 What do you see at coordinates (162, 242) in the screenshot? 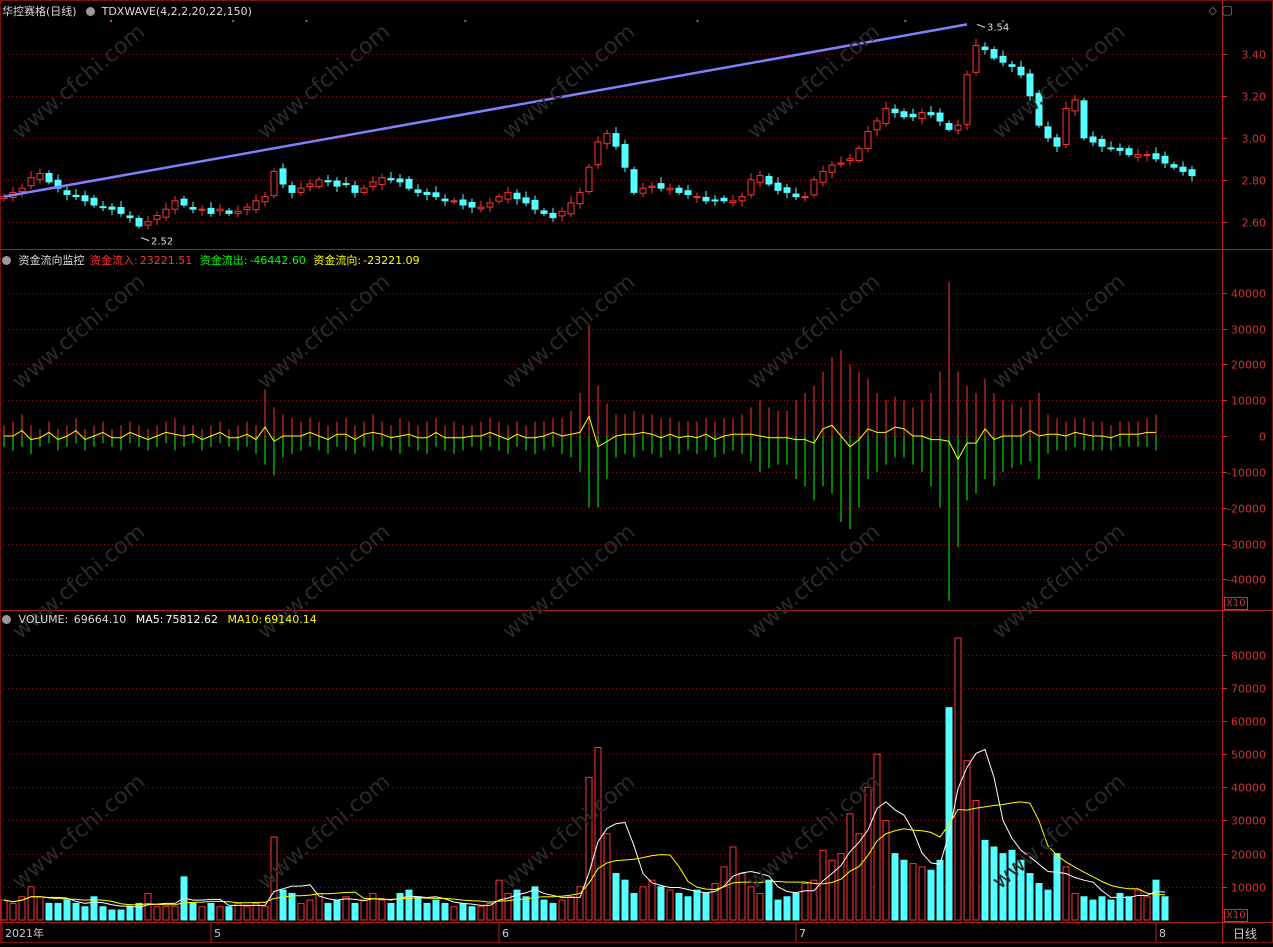
I see `low-price-annotation: 2.52` at bounding box center [162, 242].